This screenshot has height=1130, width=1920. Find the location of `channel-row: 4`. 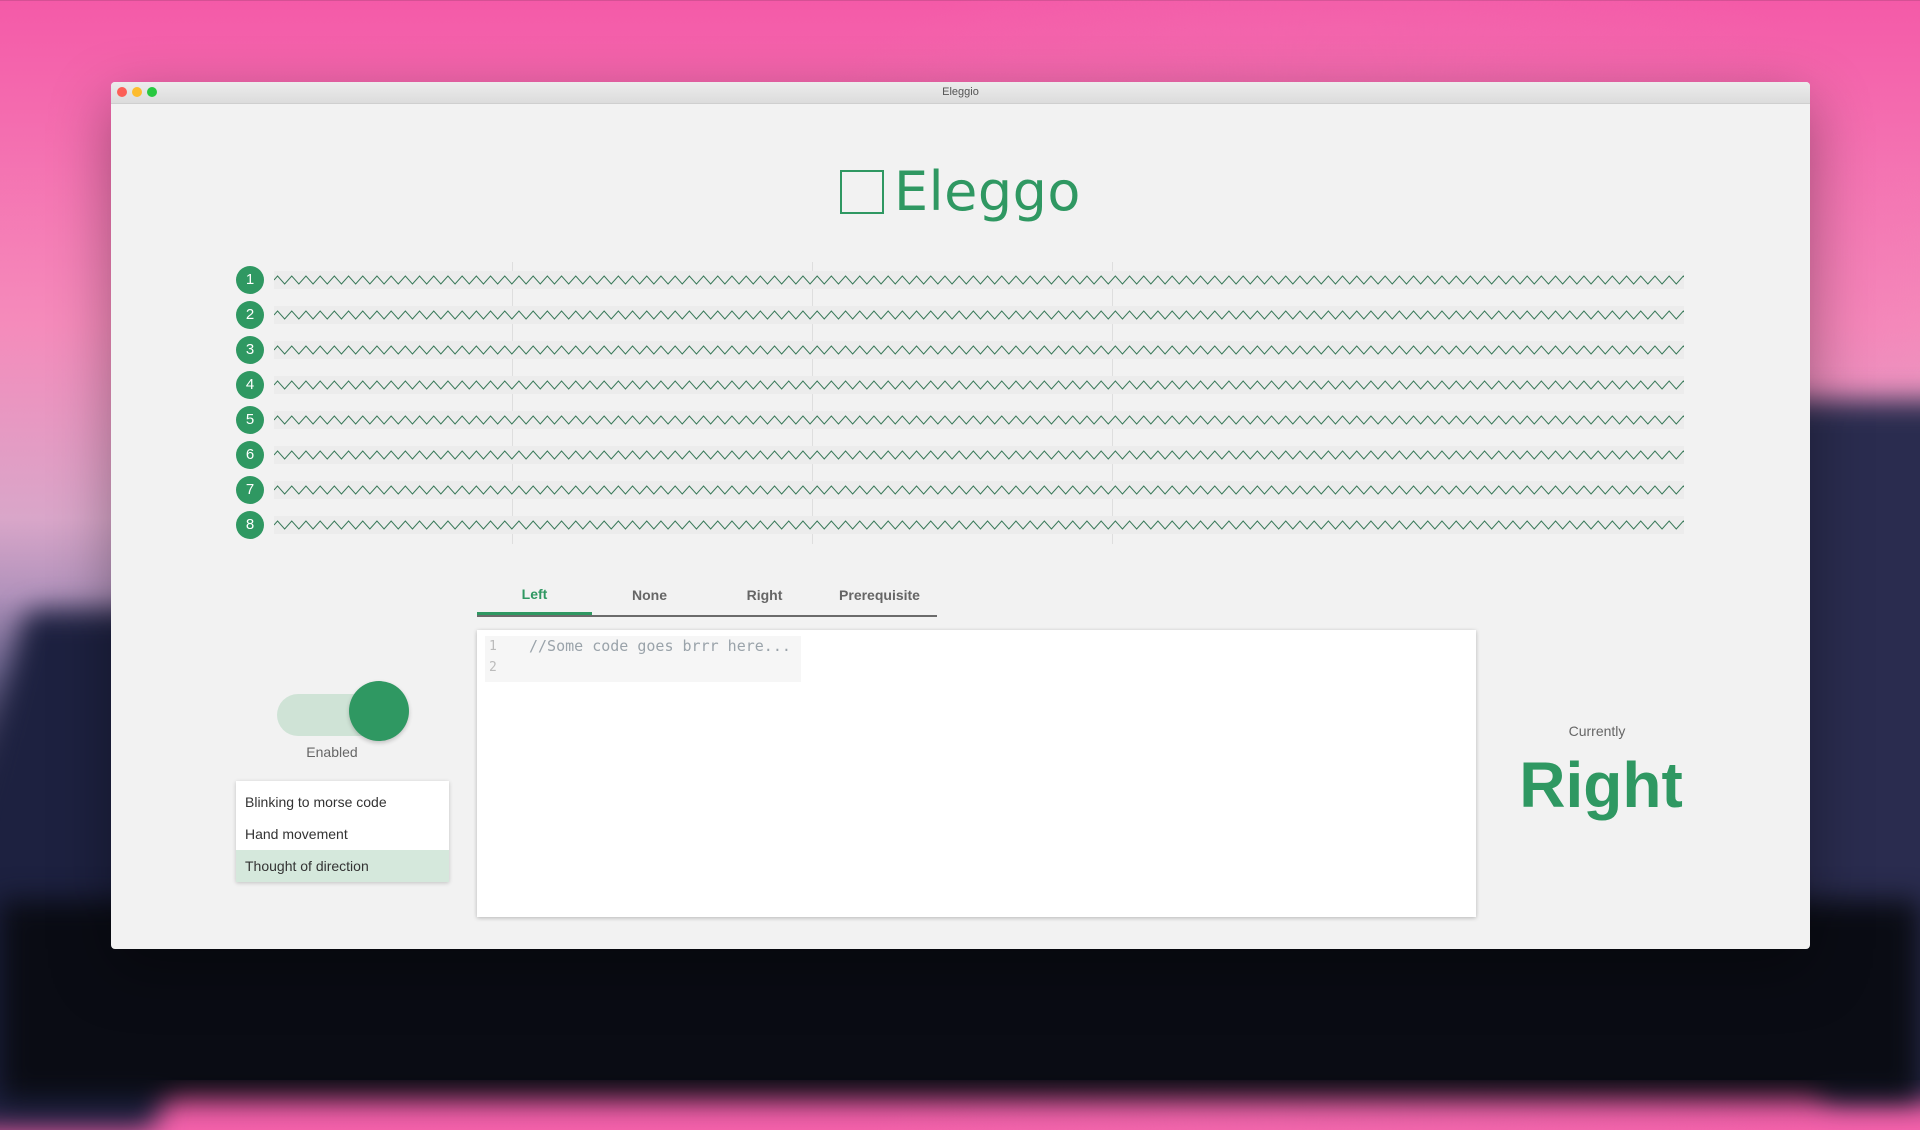

channel-row: 4 is located at coordinates (965, 384).